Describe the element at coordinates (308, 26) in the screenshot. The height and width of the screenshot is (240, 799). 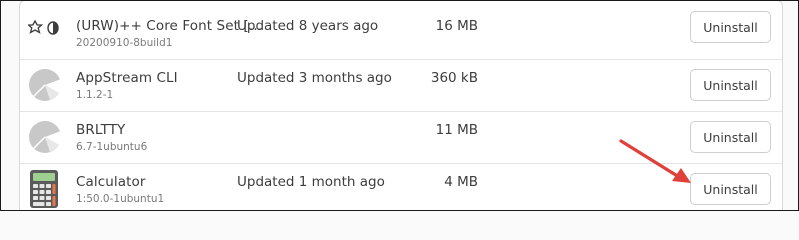
I see `app-updated: Updated 8 years ago` at that location.